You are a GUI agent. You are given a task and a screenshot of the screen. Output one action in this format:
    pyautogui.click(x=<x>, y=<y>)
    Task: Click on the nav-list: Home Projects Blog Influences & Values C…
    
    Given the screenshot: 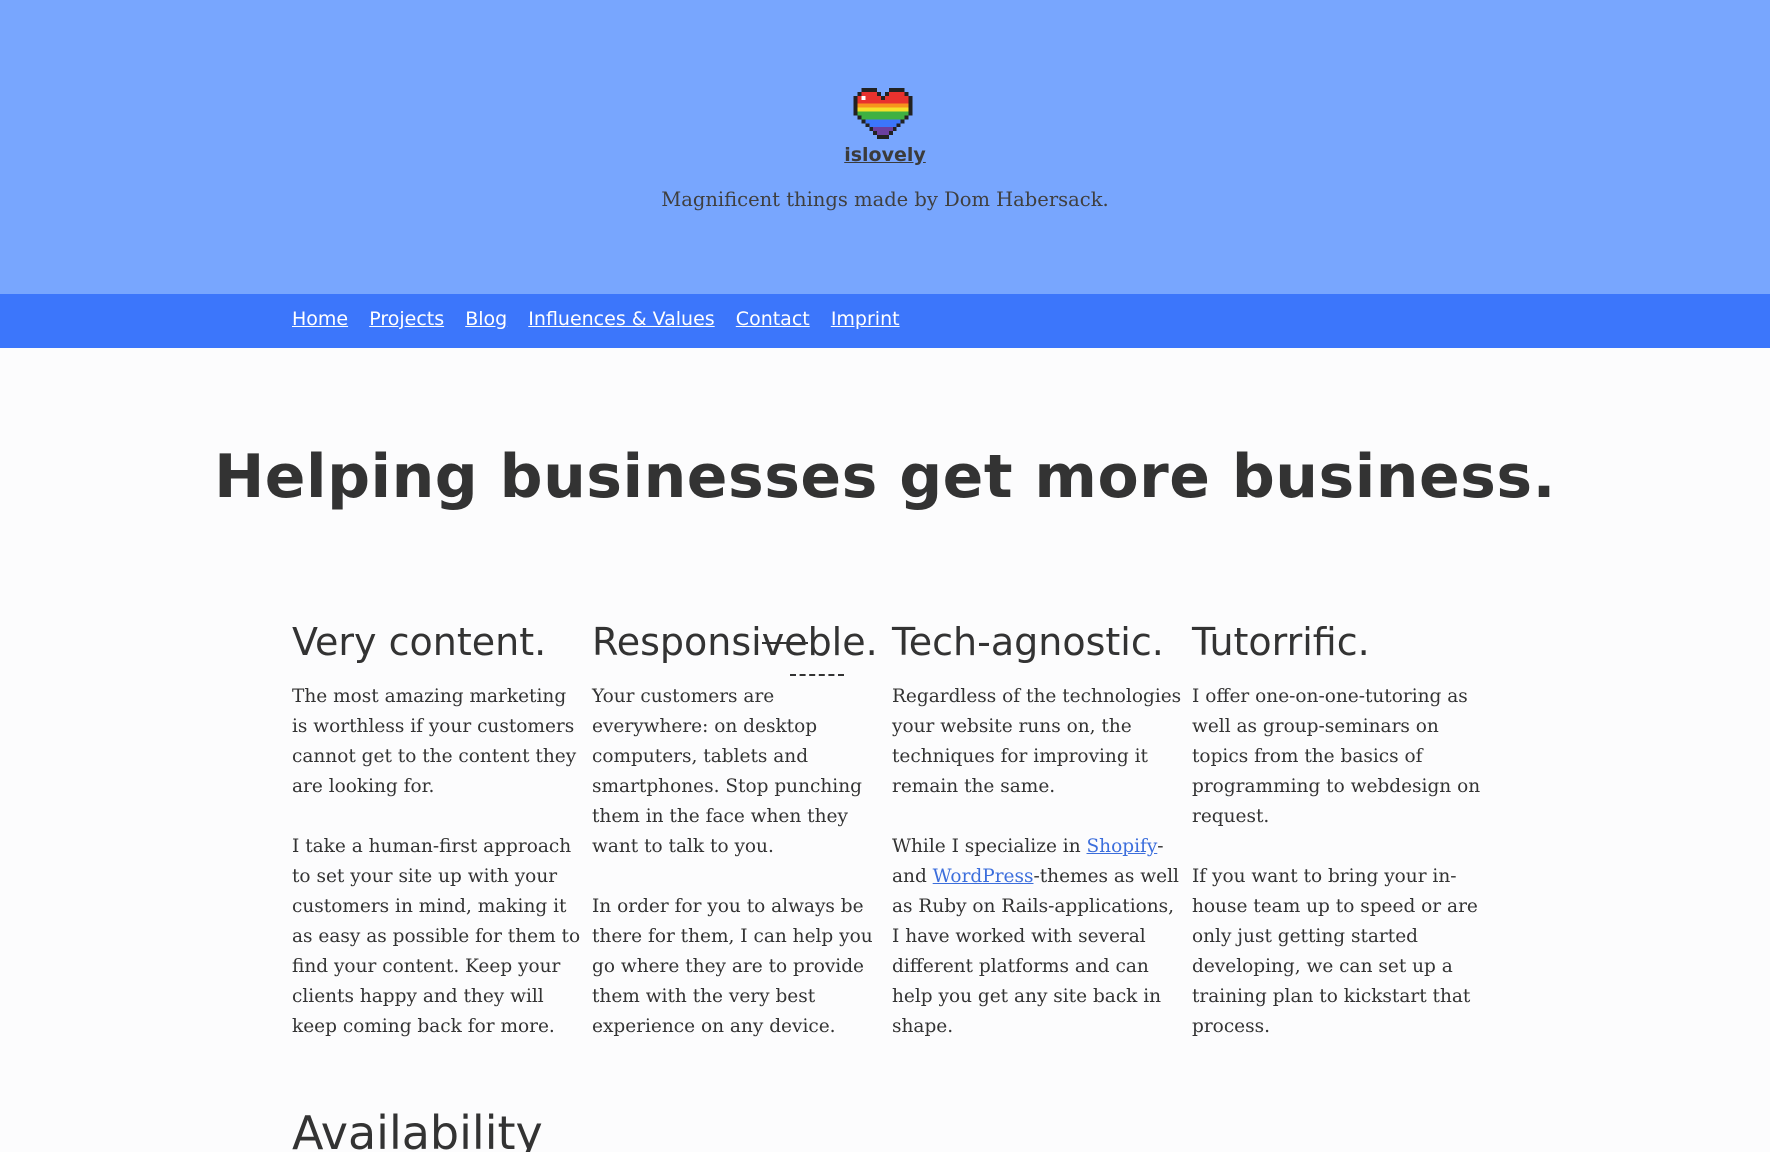 What is the action you would take?
    pyautogui.click(x=604, y=319)
    